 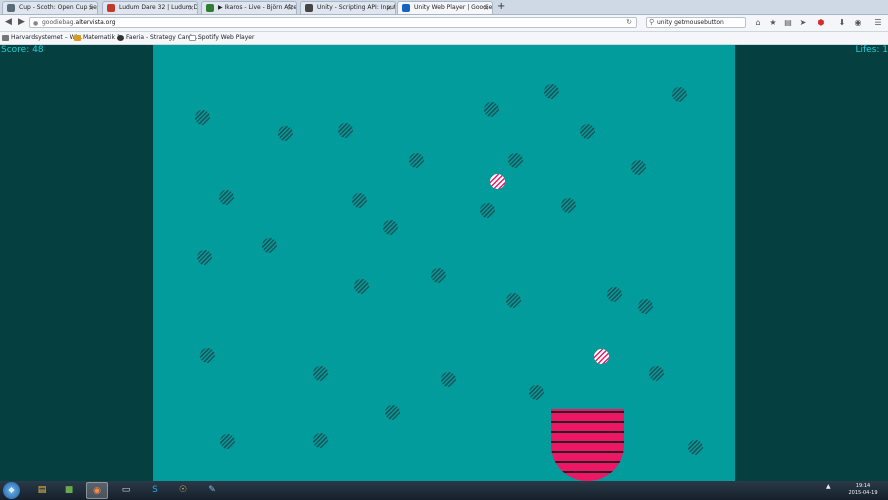 What do you see at coordinates (22, 50) in the screenshot?
I see `score-label: Score: 48` at bounding box center [22, 50].